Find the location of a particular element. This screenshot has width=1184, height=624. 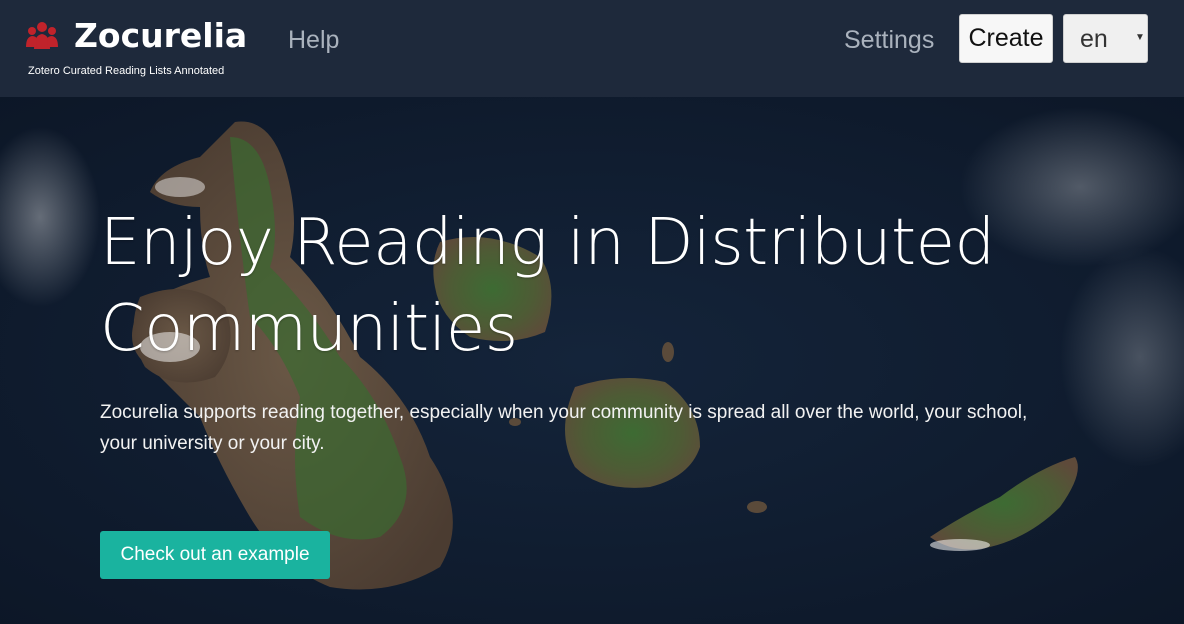

nav-help-link: Help is located at coordinates (313, 40).